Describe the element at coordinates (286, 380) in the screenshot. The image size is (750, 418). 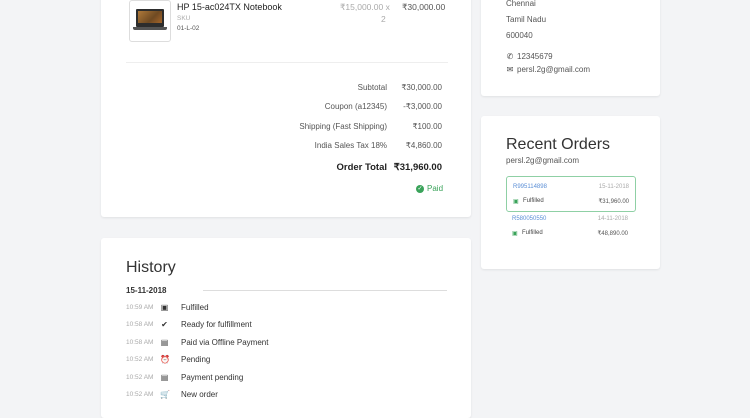
I see `history-event: 10:52 AM ▤ Payment pending` at that location.